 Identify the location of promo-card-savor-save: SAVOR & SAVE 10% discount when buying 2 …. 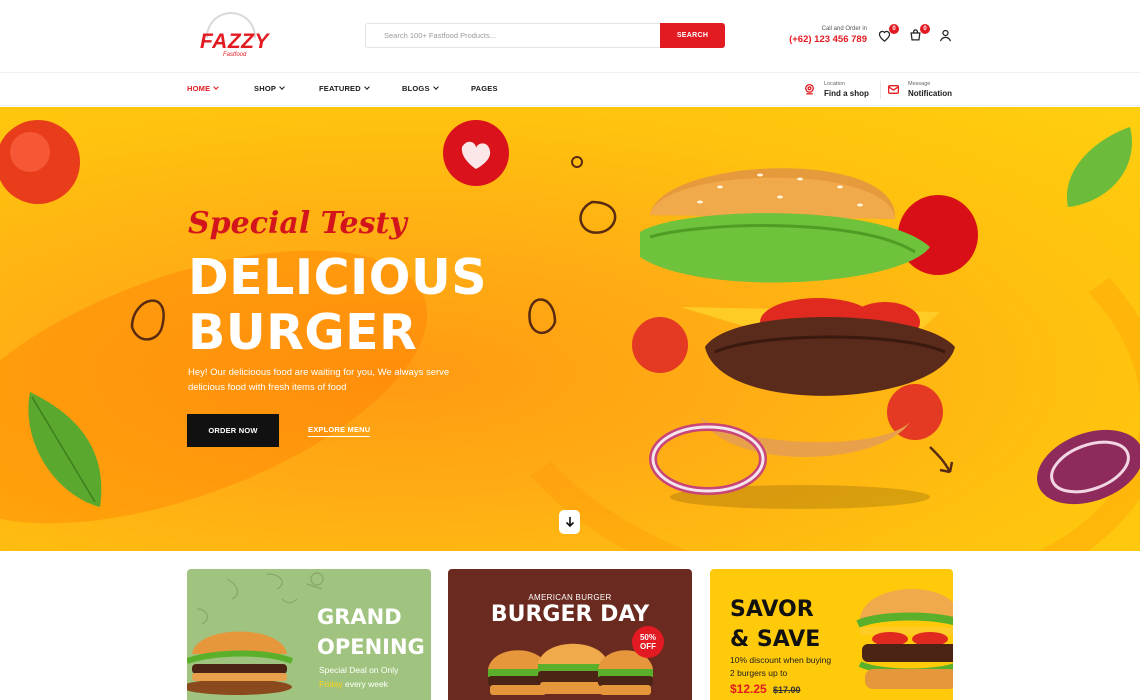
(831, 634).